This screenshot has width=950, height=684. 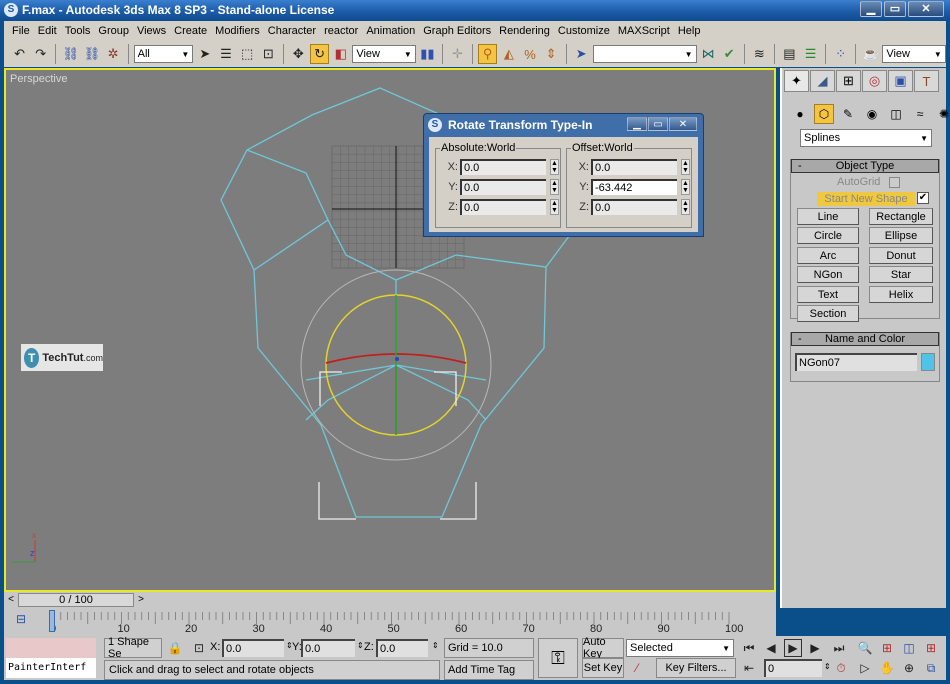 I want to click on zoom-icon: 🔍, so click(x=865, y=648).